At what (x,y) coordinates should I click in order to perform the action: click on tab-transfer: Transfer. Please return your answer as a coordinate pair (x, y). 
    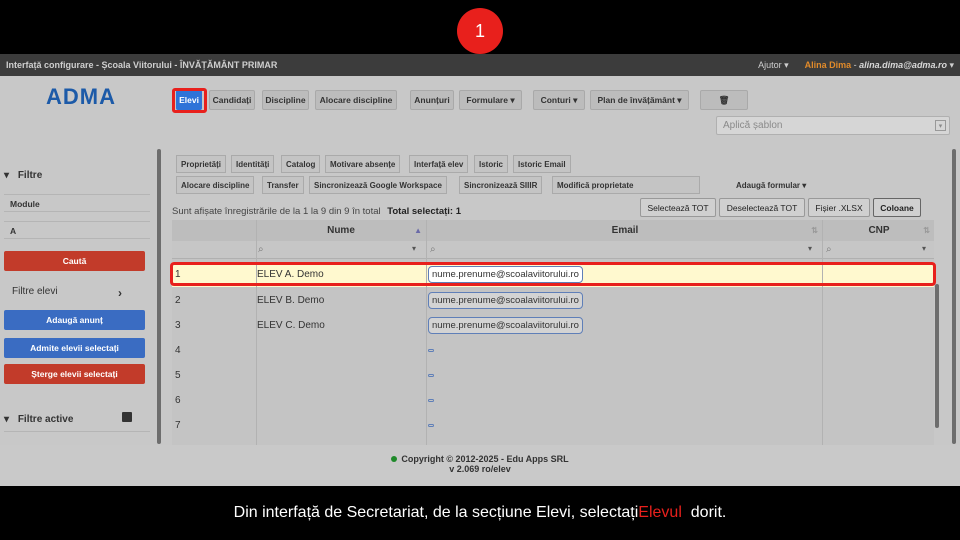
    Looking at the image, I should click on (283, 185).